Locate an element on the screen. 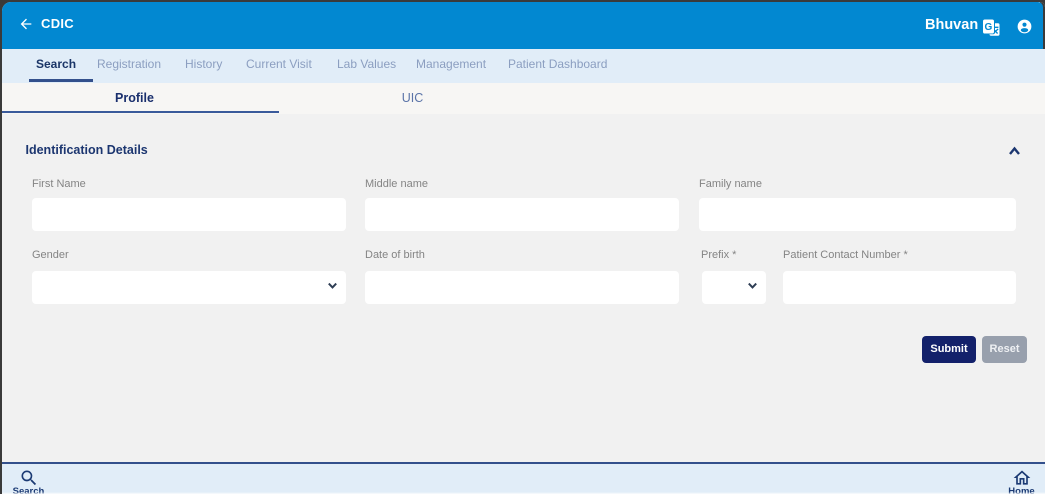  svg-text: G is located at coordinates (989, 27).